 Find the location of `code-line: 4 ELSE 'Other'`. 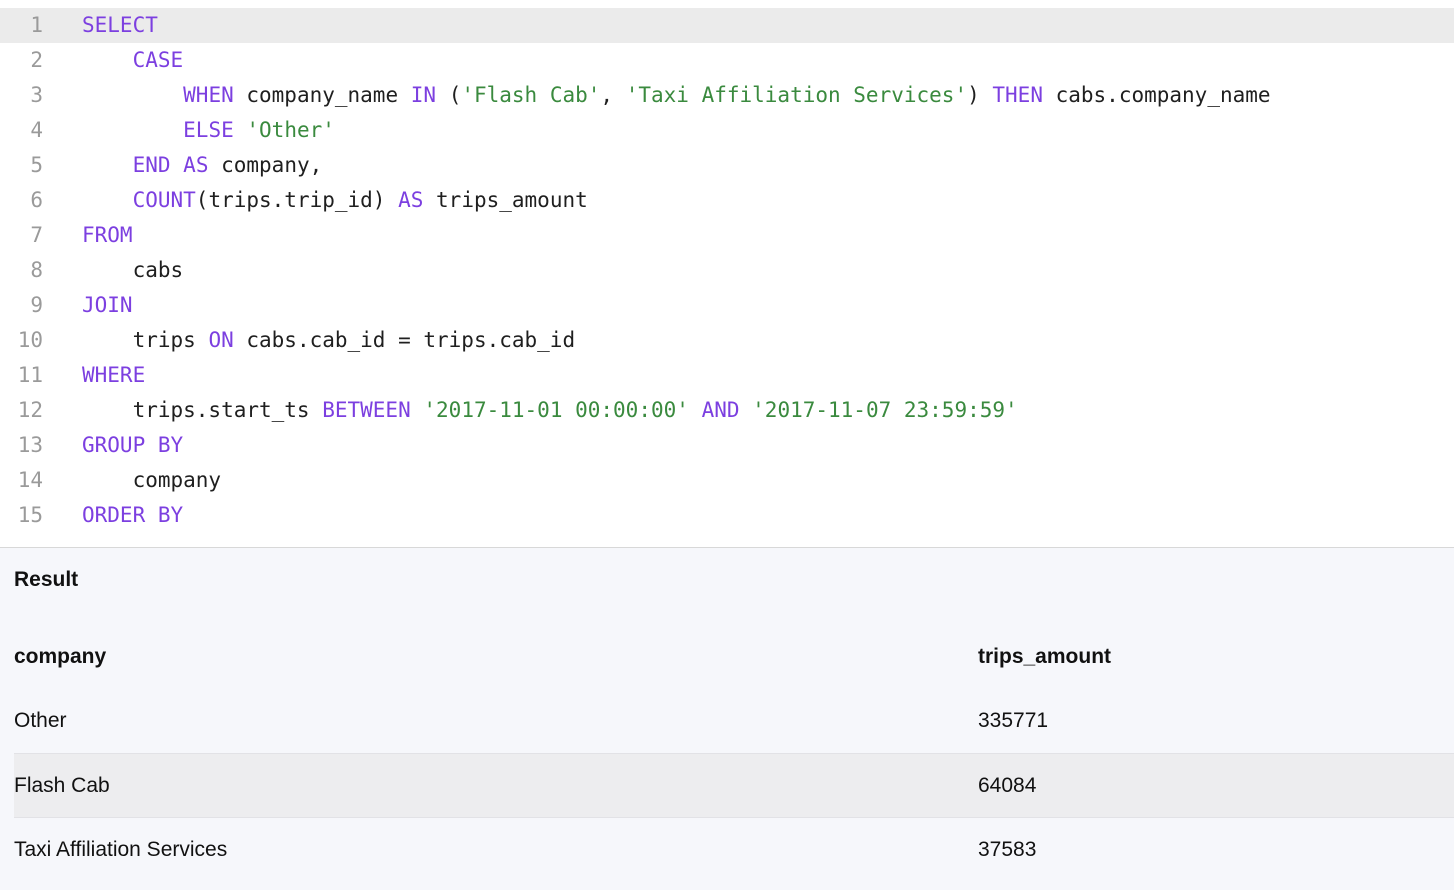

code-line: 4 ELSE 'Other' is located at coordinates (727, 130).